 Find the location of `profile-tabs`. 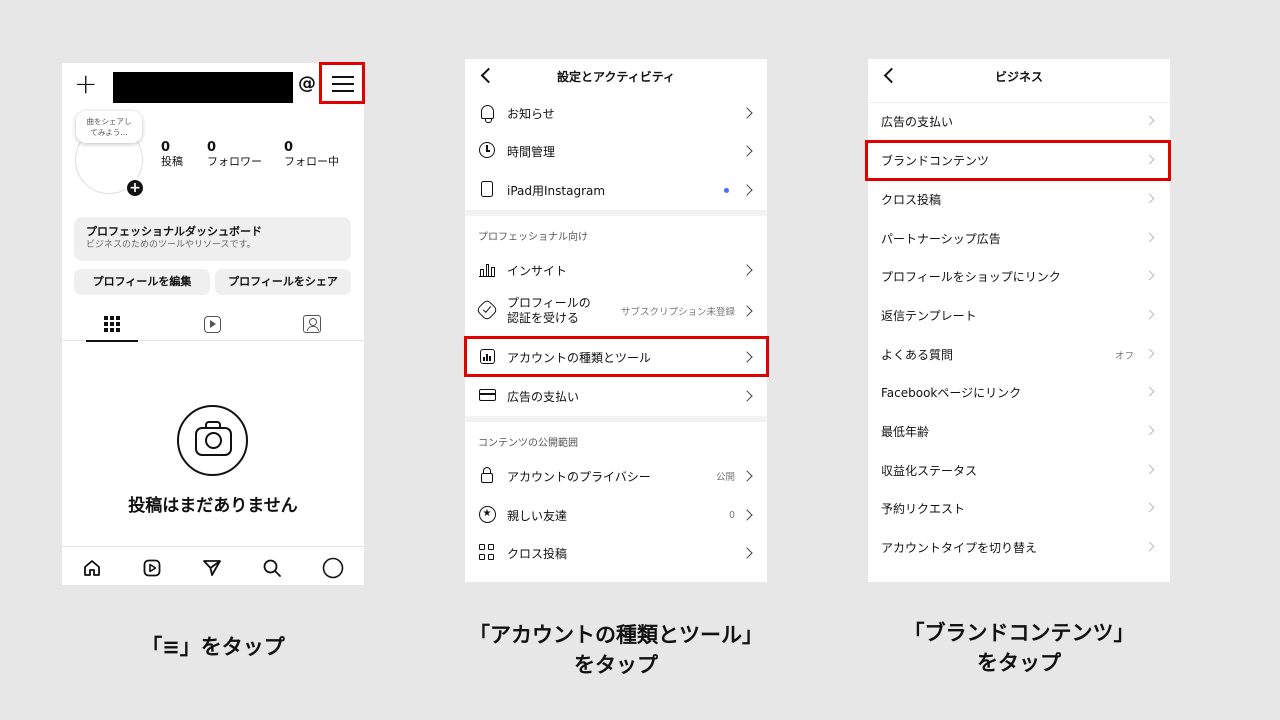

profile-tabs is located at coordinates (213, 324).